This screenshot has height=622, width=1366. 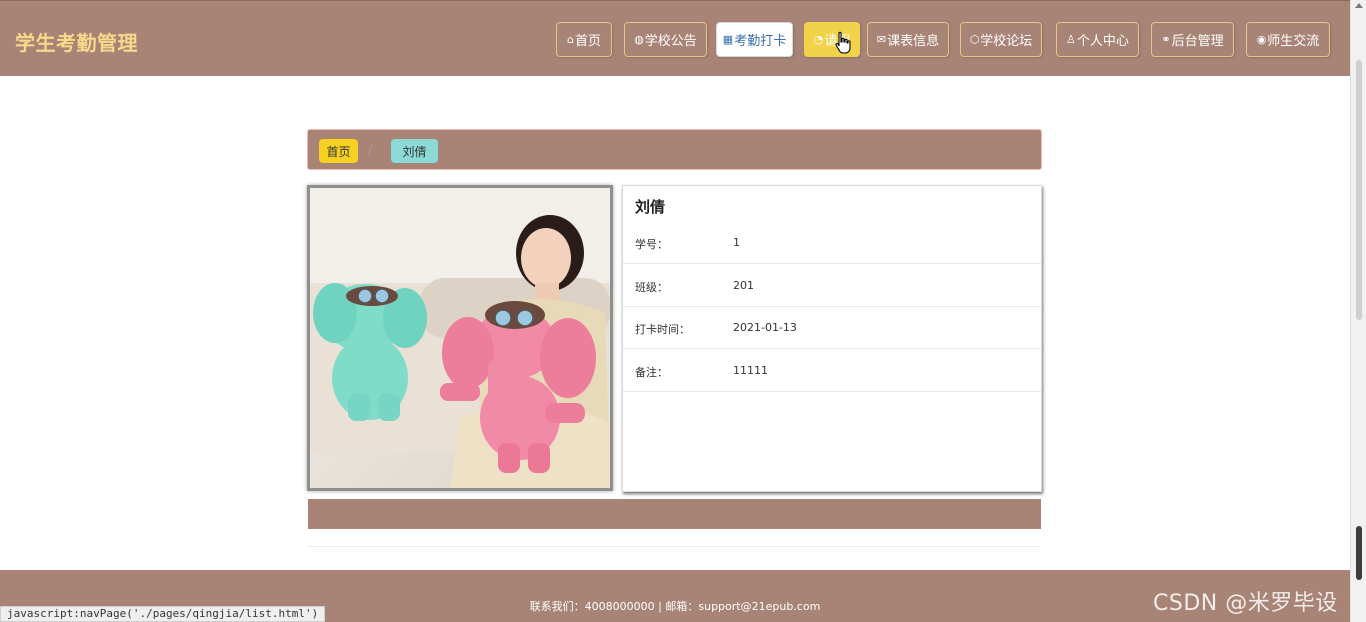 I want to click on detail-photo, so click(x=460, y=338).